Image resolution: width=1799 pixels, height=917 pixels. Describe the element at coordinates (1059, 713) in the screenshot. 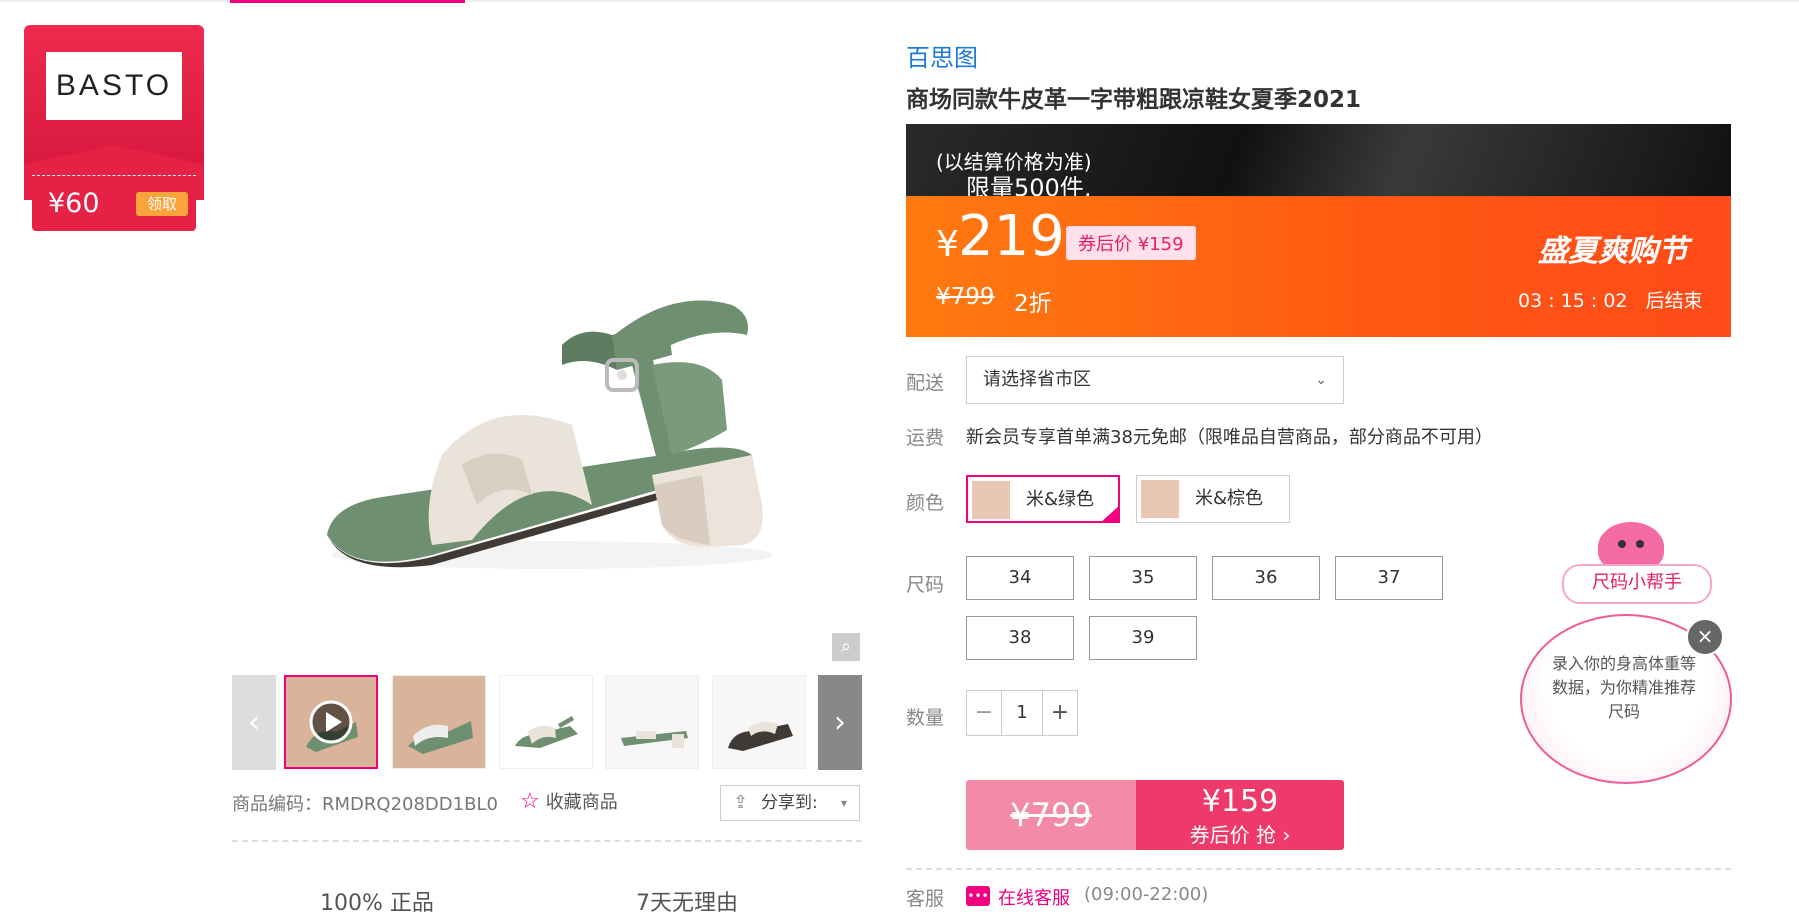

I see `increment-button: +` at that location.